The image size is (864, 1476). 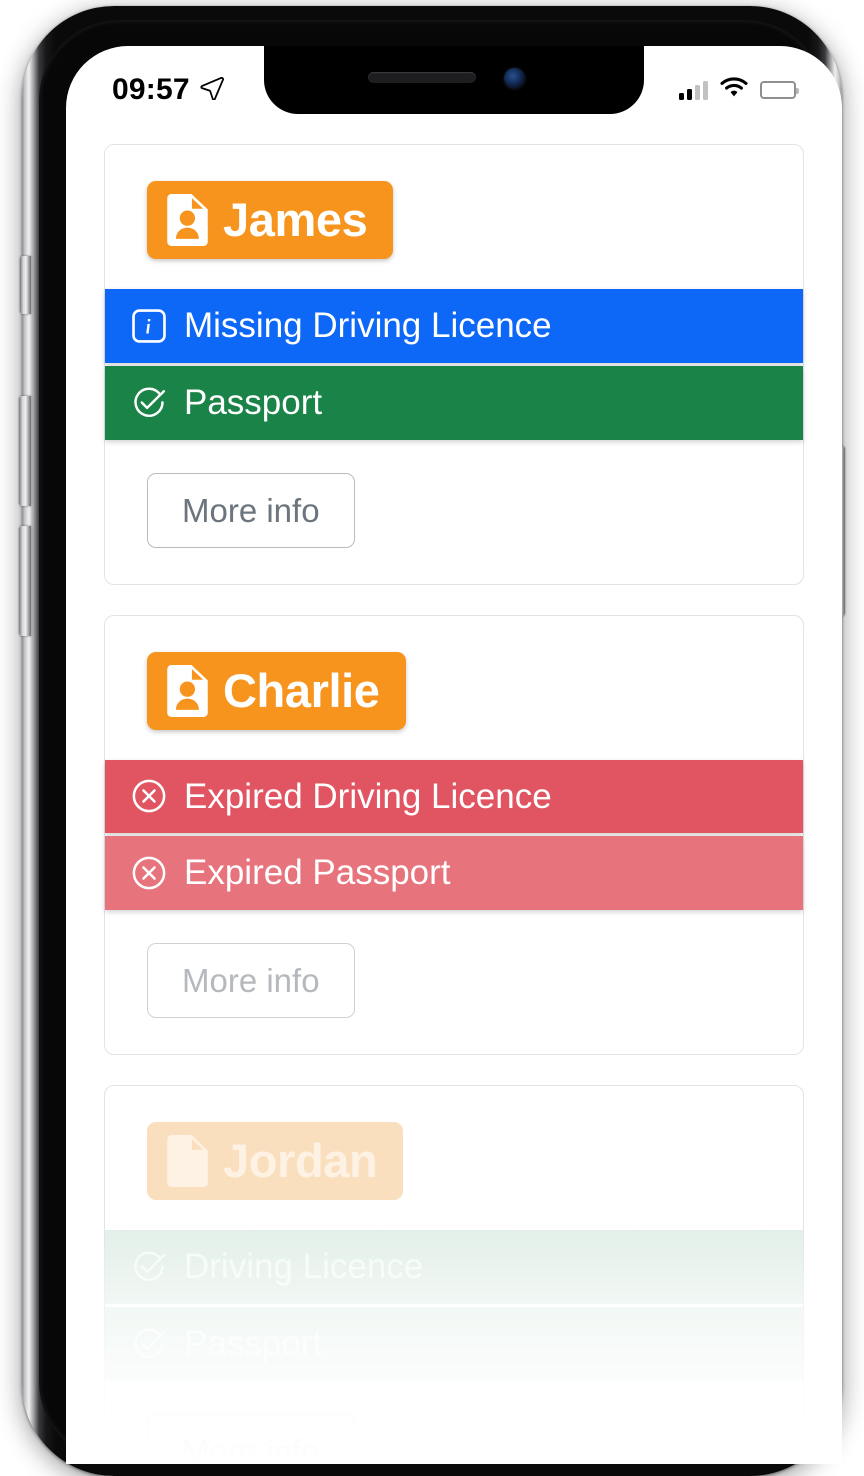 What do you see at coordinates (454, 1267) in the screenshot?
I see `status-row: Driving Licence` at bounding box center [454, 1267].